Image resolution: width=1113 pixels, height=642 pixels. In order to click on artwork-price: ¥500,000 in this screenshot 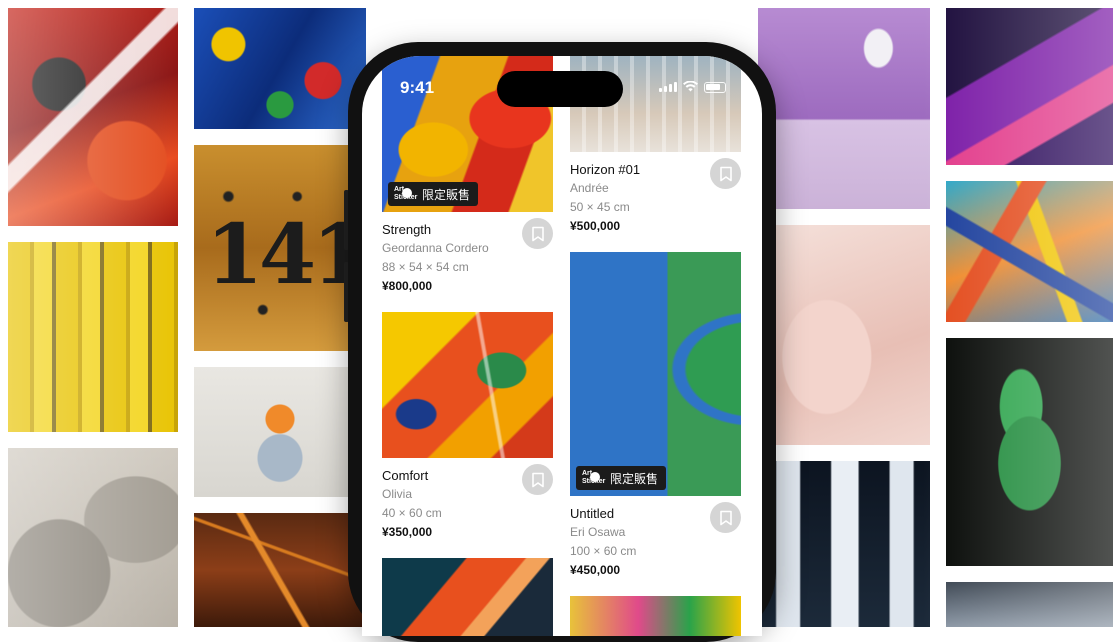, I will do `click(595, 226)`.